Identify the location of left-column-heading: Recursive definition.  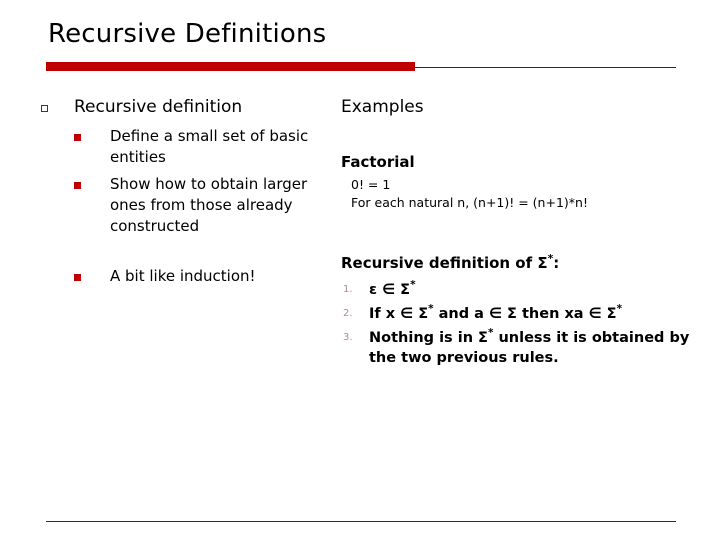
(158, 107).